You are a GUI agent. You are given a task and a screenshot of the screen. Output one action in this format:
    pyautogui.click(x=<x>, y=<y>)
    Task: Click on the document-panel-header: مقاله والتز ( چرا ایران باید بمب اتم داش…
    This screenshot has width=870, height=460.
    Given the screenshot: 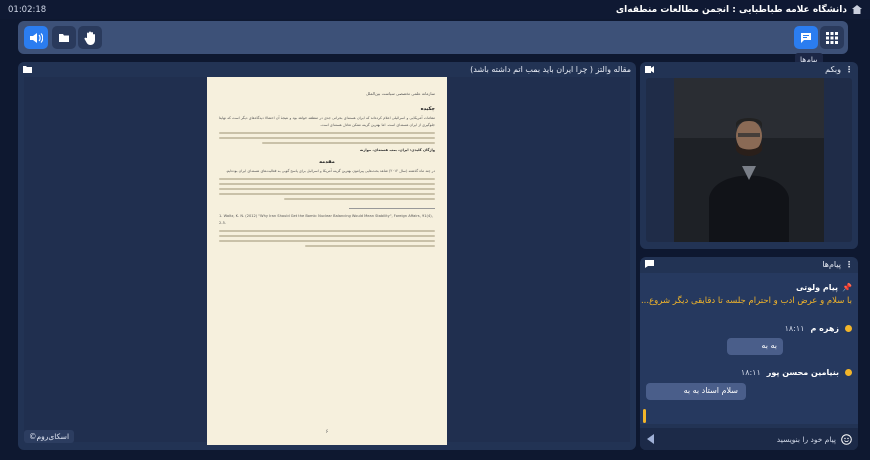 What is the action you would take?
    pyautogui.click(x=327, y=69)
    